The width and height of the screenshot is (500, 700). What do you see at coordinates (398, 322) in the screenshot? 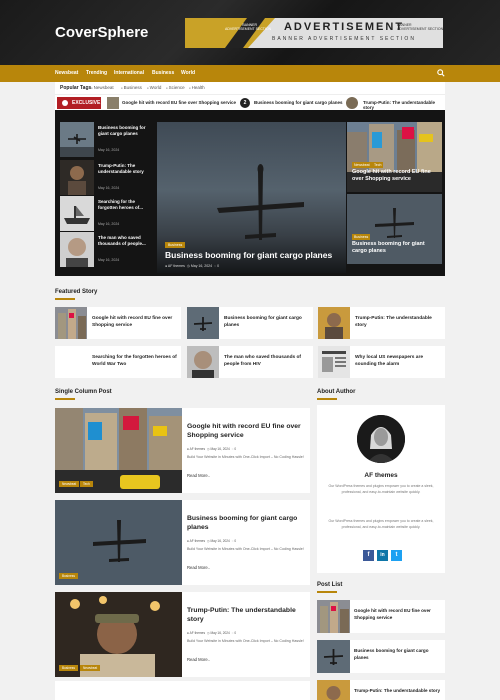
I see `featured-item-title: Trump-Putin: The understandable story` at bounding box center [398, 322].